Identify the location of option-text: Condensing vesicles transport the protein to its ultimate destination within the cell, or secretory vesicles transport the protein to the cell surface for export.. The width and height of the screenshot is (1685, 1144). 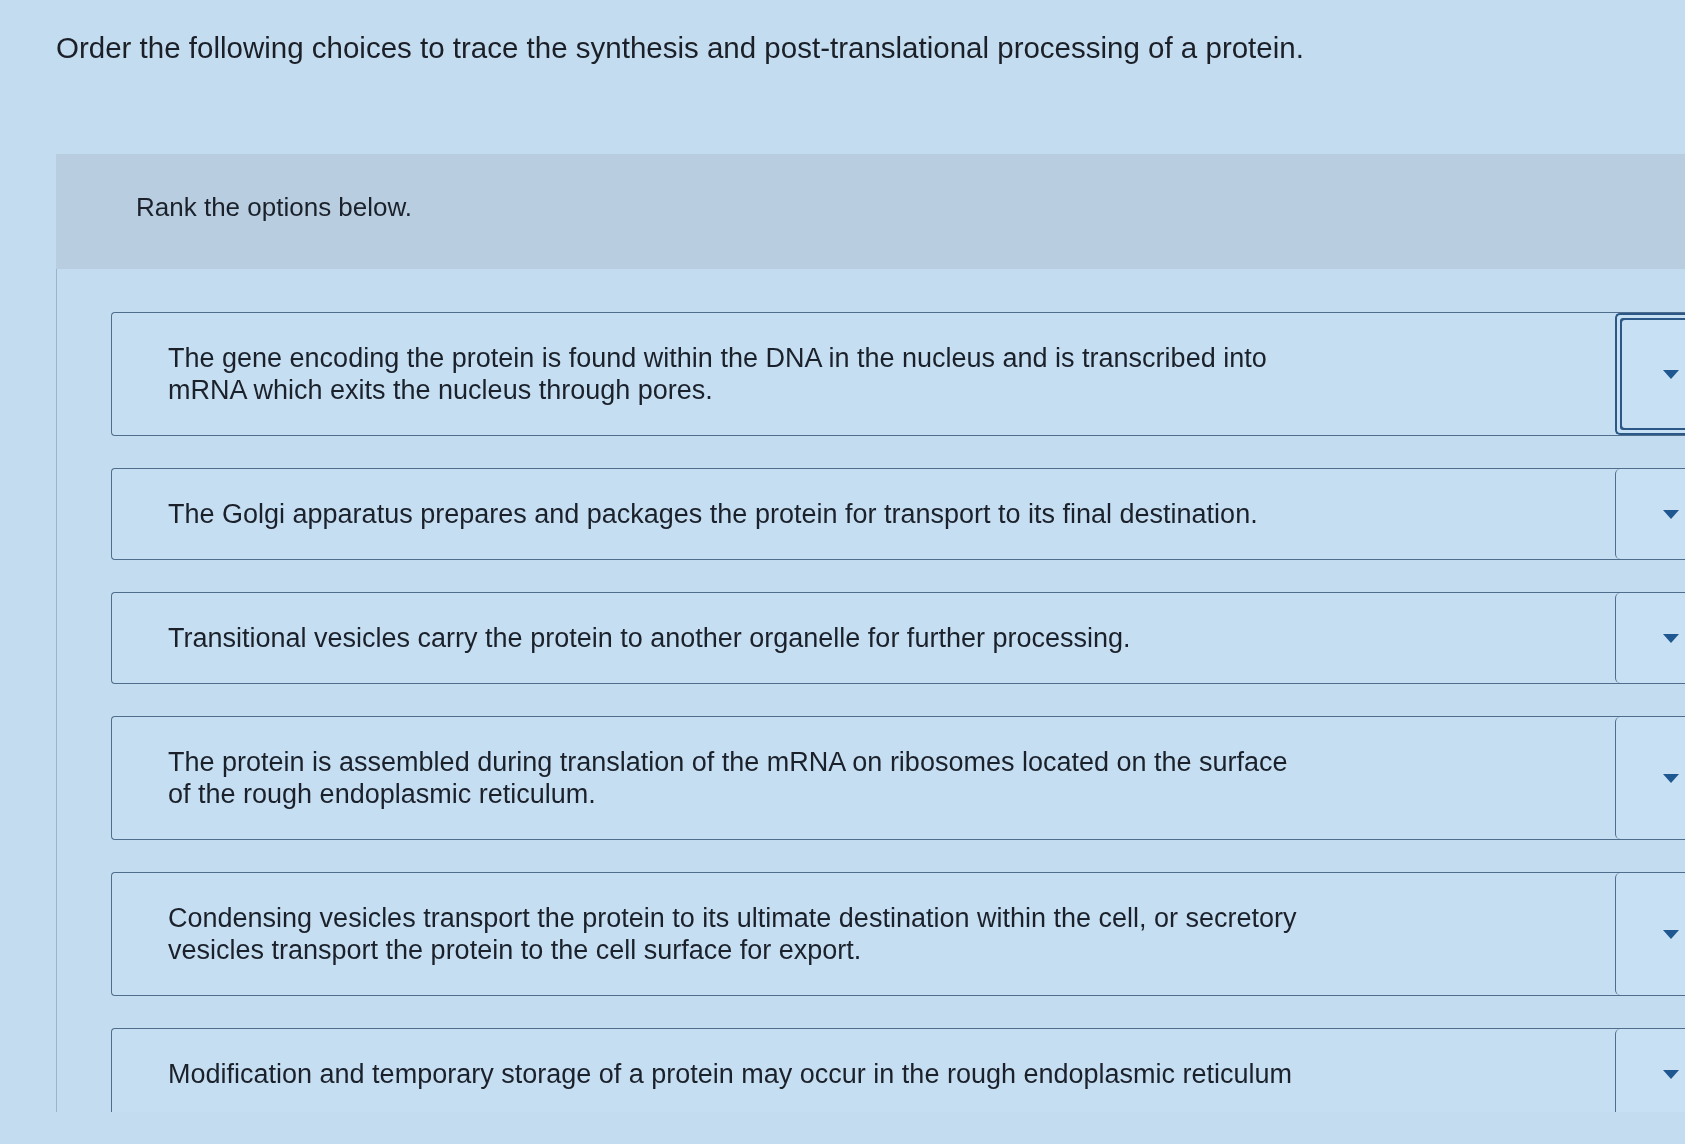
(733, 934).